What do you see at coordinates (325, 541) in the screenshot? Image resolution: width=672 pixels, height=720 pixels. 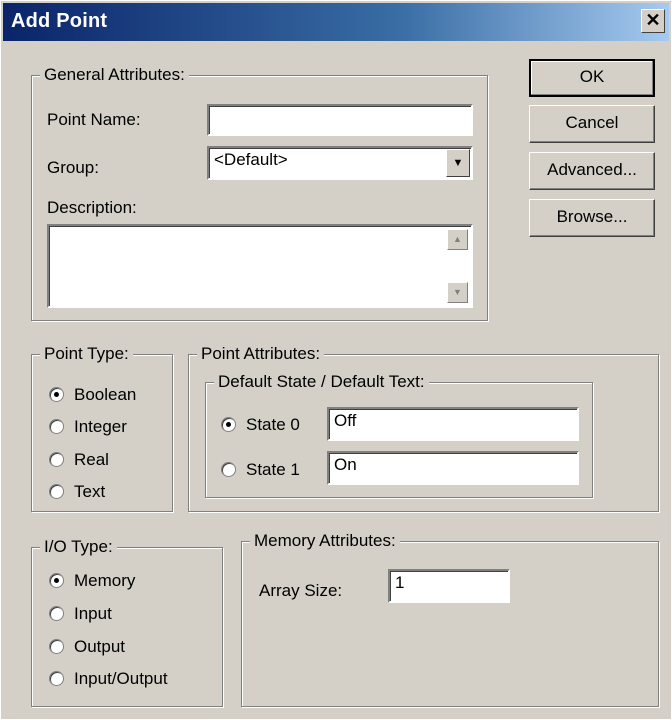 I see `memory-attributes-legend: Memory Attributes:` at bounding box center [325, 541].